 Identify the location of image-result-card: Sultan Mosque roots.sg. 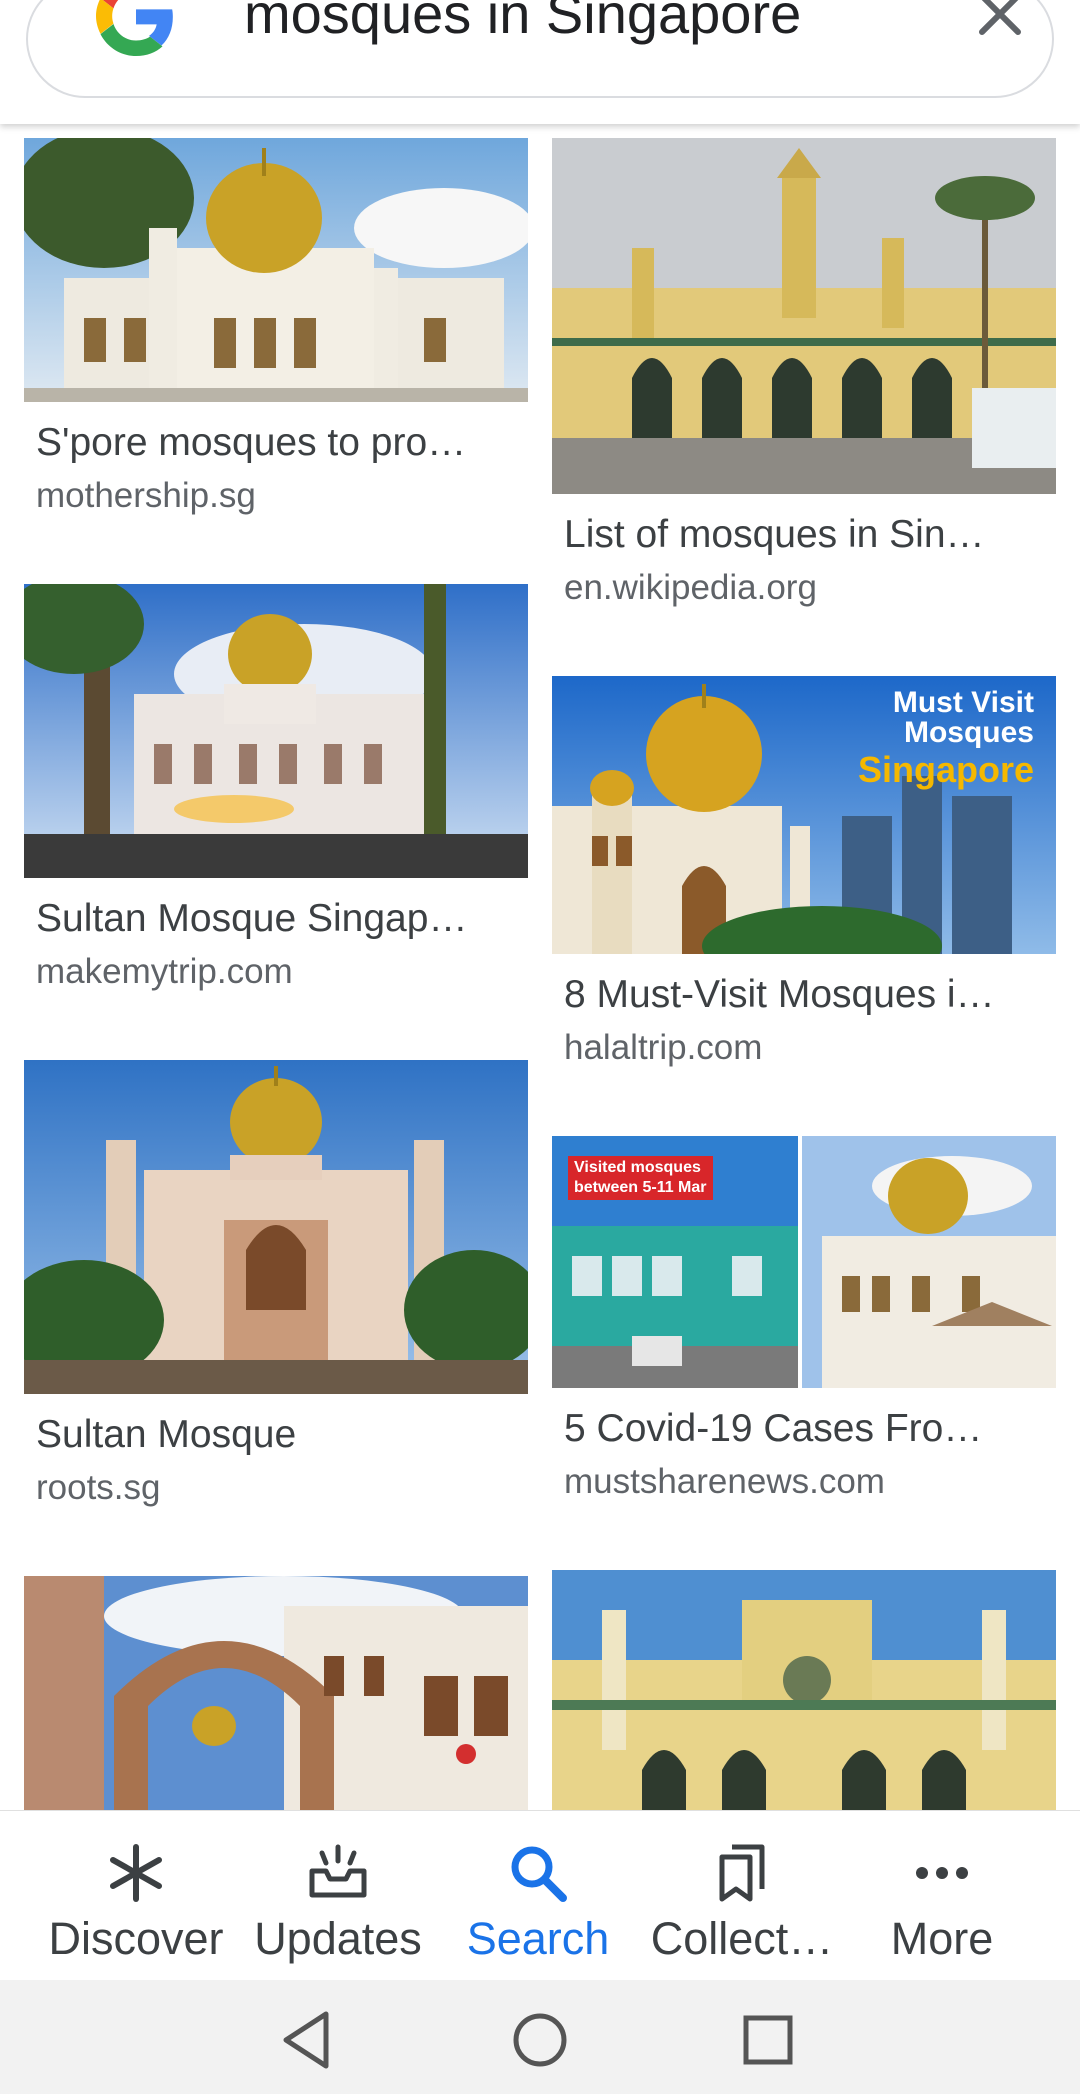
(276, 1285).